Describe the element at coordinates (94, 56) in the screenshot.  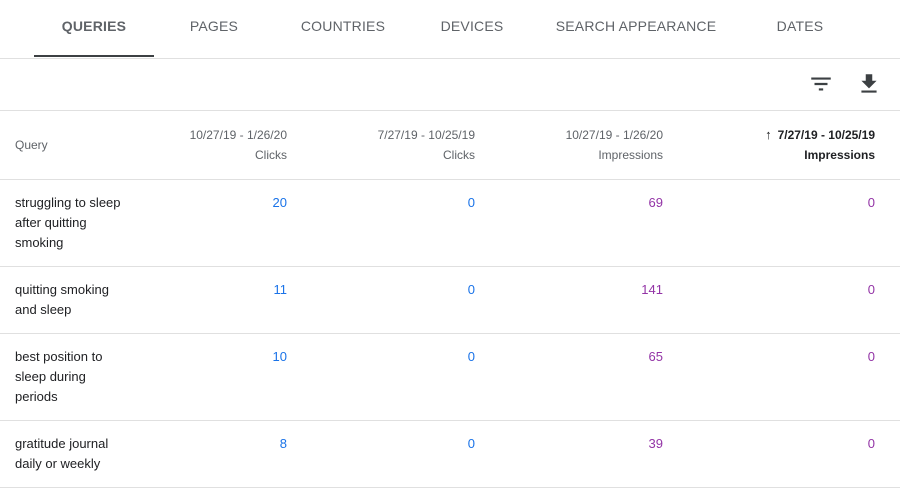
I see `active-tab-indicator` at that location.